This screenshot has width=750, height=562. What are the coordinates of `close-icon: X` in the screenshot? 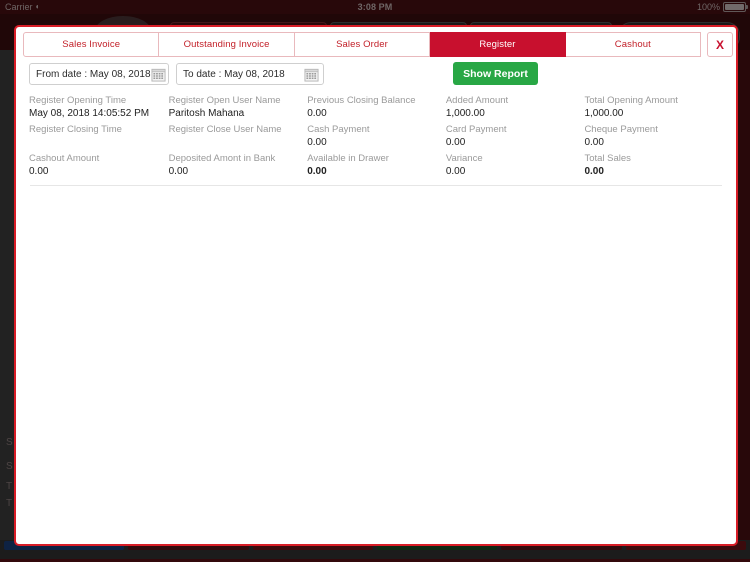 It's located at (720, 44).